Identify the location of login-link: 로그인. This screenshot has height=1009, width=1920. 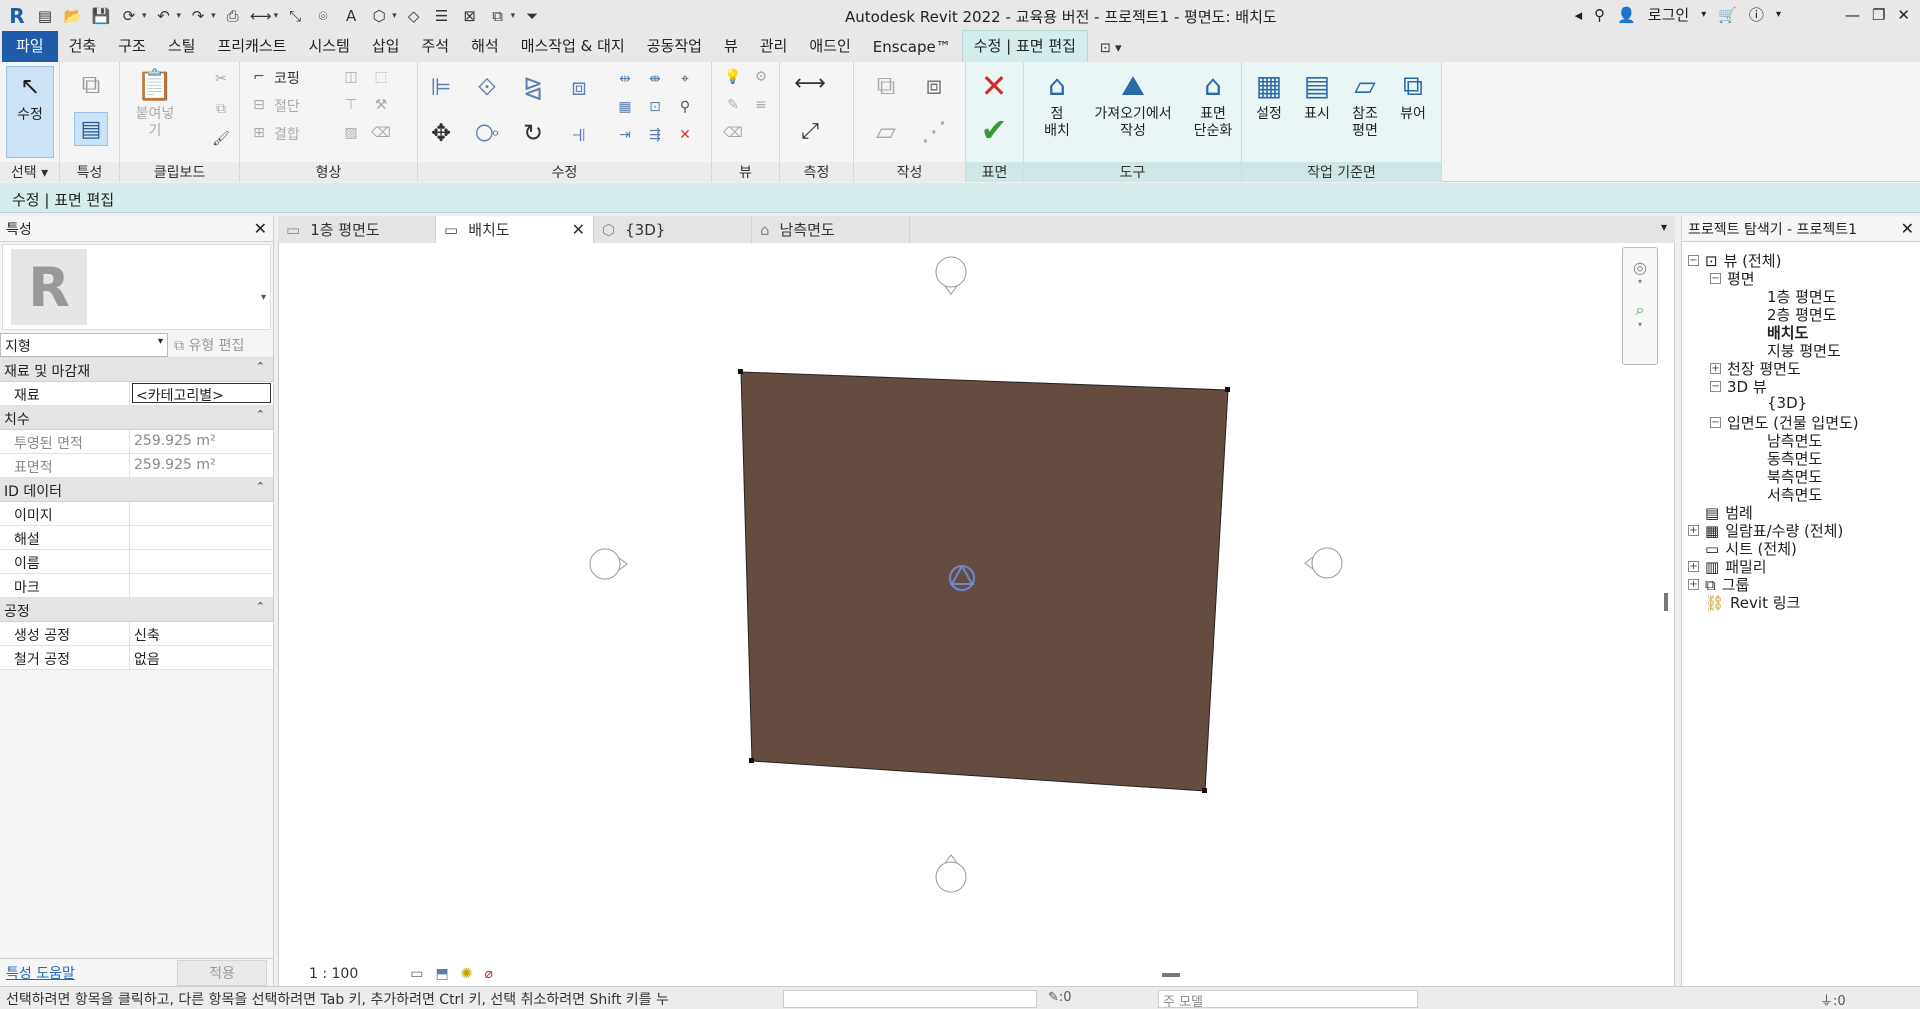
(1668, 14).